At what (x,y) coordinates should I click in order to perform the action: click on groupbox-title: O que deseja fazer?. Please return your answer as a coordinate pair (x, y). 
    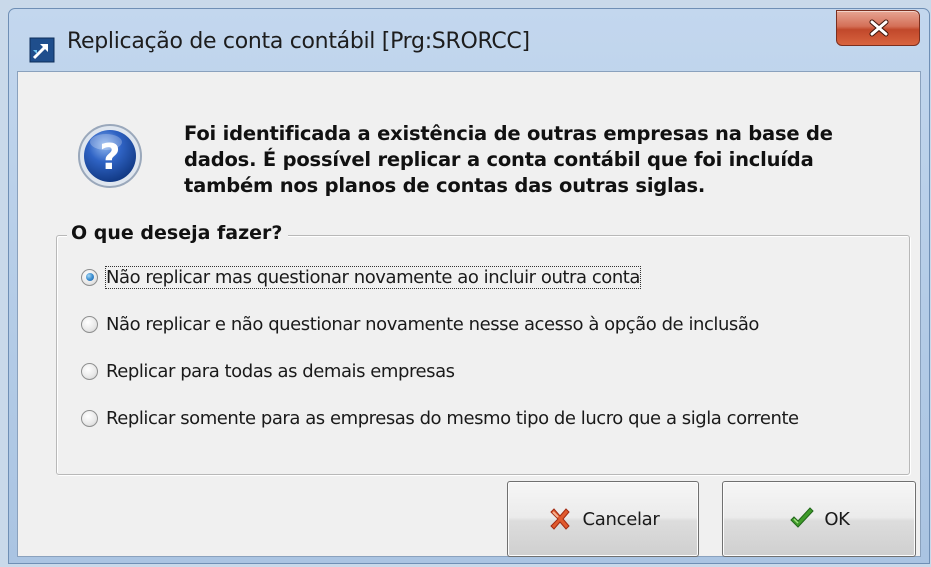
    Looking at the image, I should click on (178, 233).